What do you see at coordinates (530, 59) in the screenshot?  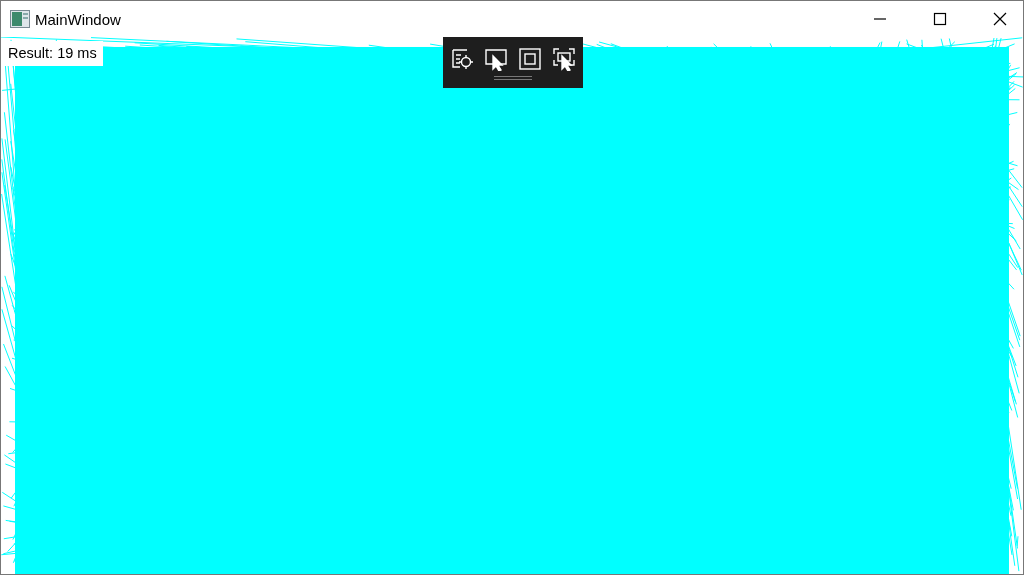 I see `square-frame-icon` at bounding box center [530, 59].